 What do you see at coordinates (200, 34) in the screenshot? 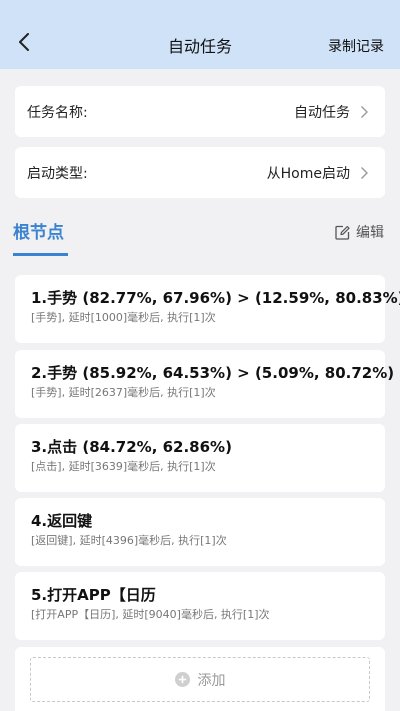
I see `app-header: 自动任务 录制记录` at bounding box center [200, 34].